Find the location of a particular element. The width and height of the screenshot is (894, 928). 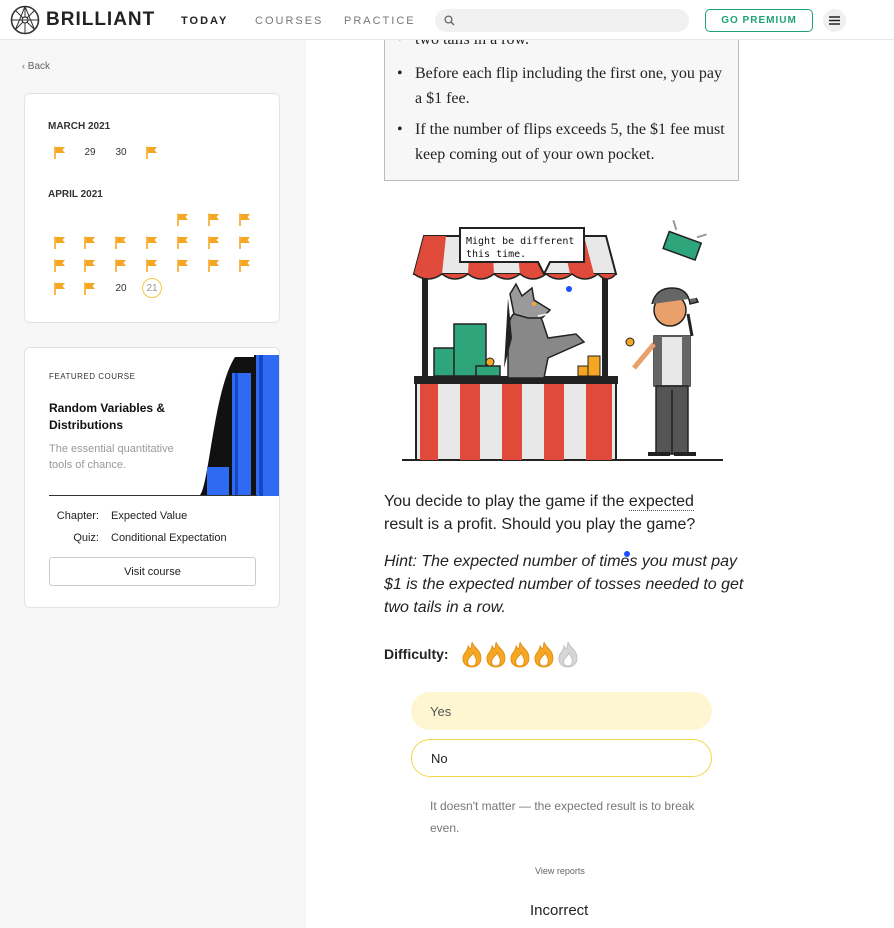

calendar-day: 29 is located at coordinates (90, 152).